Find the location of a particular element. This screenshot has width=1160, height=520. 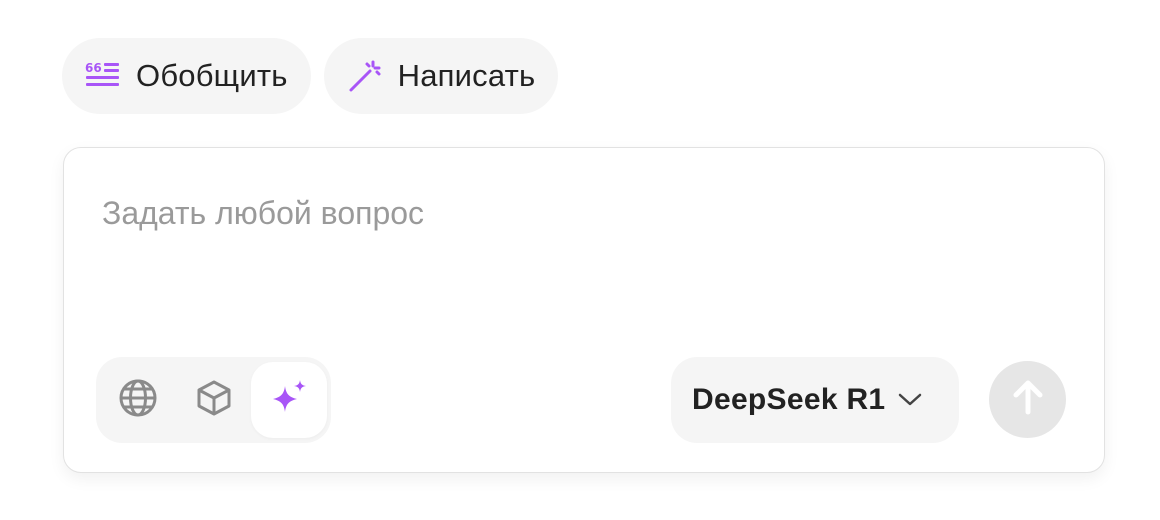

arrow-up-icon is located at coordinates (1028, 399).